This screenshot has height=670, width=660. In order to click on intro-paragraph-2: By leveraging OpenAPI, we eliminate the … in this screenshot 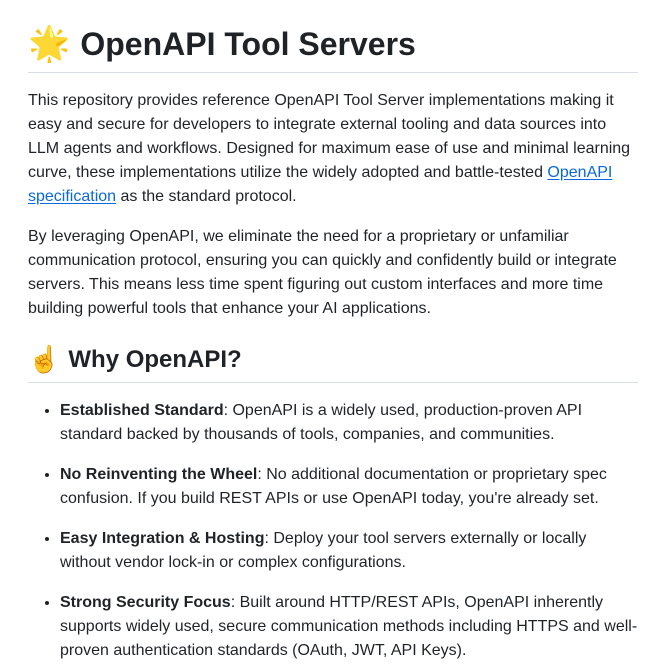, I will do `click(322, 272)`.